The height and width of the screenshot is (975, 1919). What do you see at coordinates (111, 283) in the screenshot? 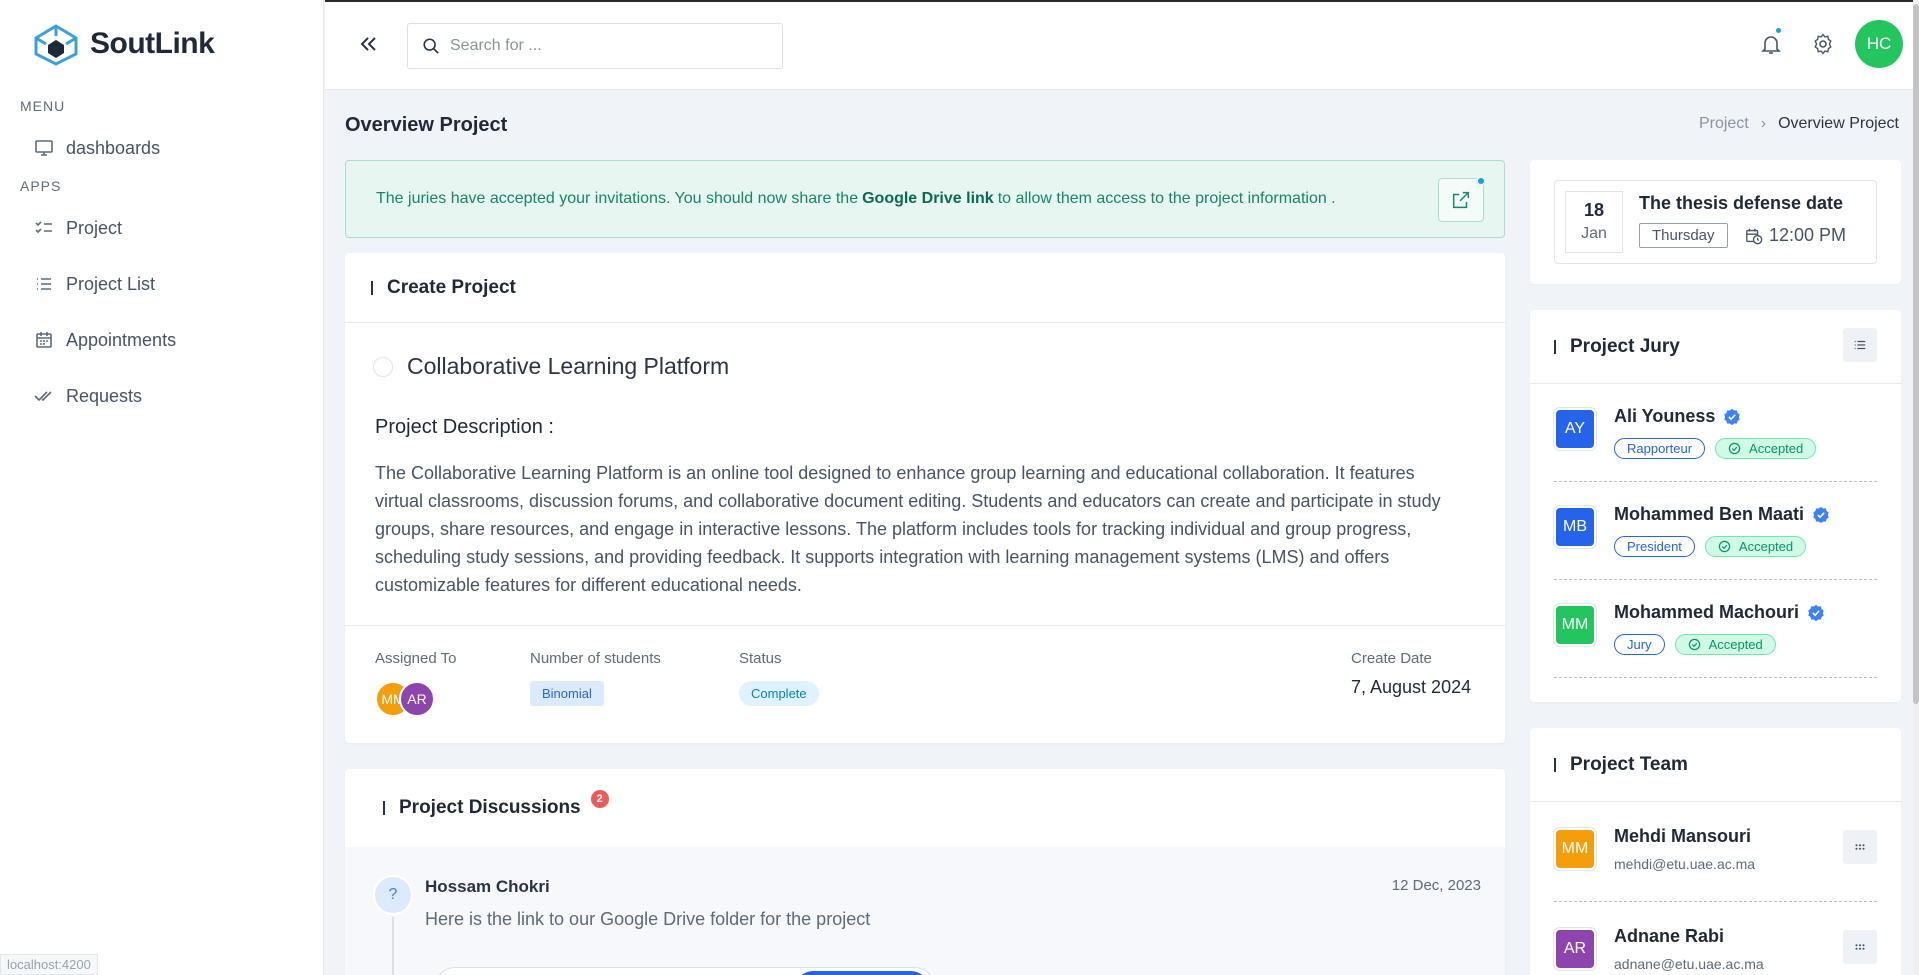
I see `sidebar-item-label: Project List` at bounding box center [111, 283].